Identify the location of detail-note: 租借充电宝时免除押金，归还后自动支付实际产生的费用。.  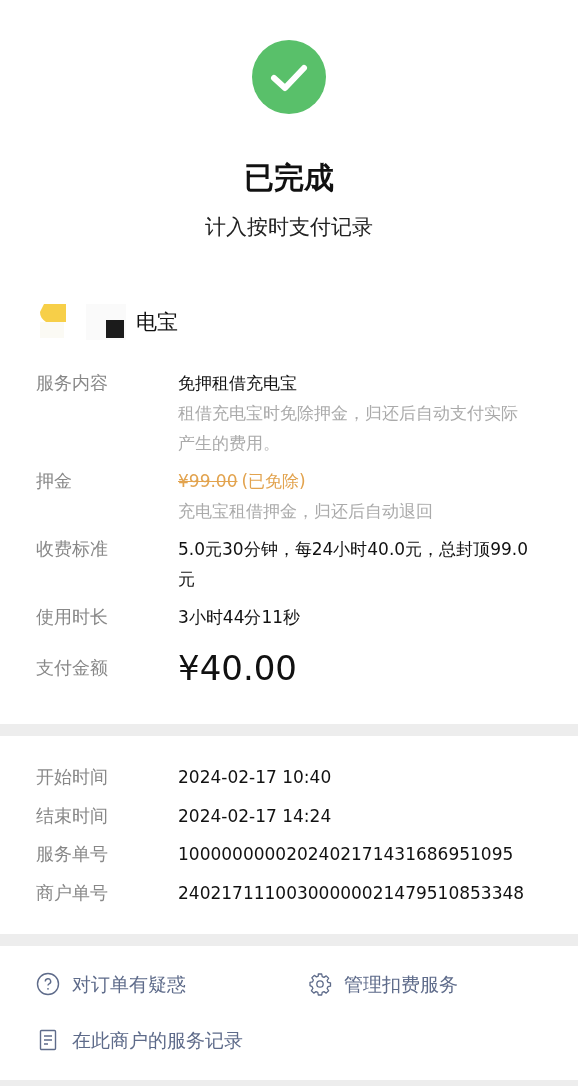
(348, 428).